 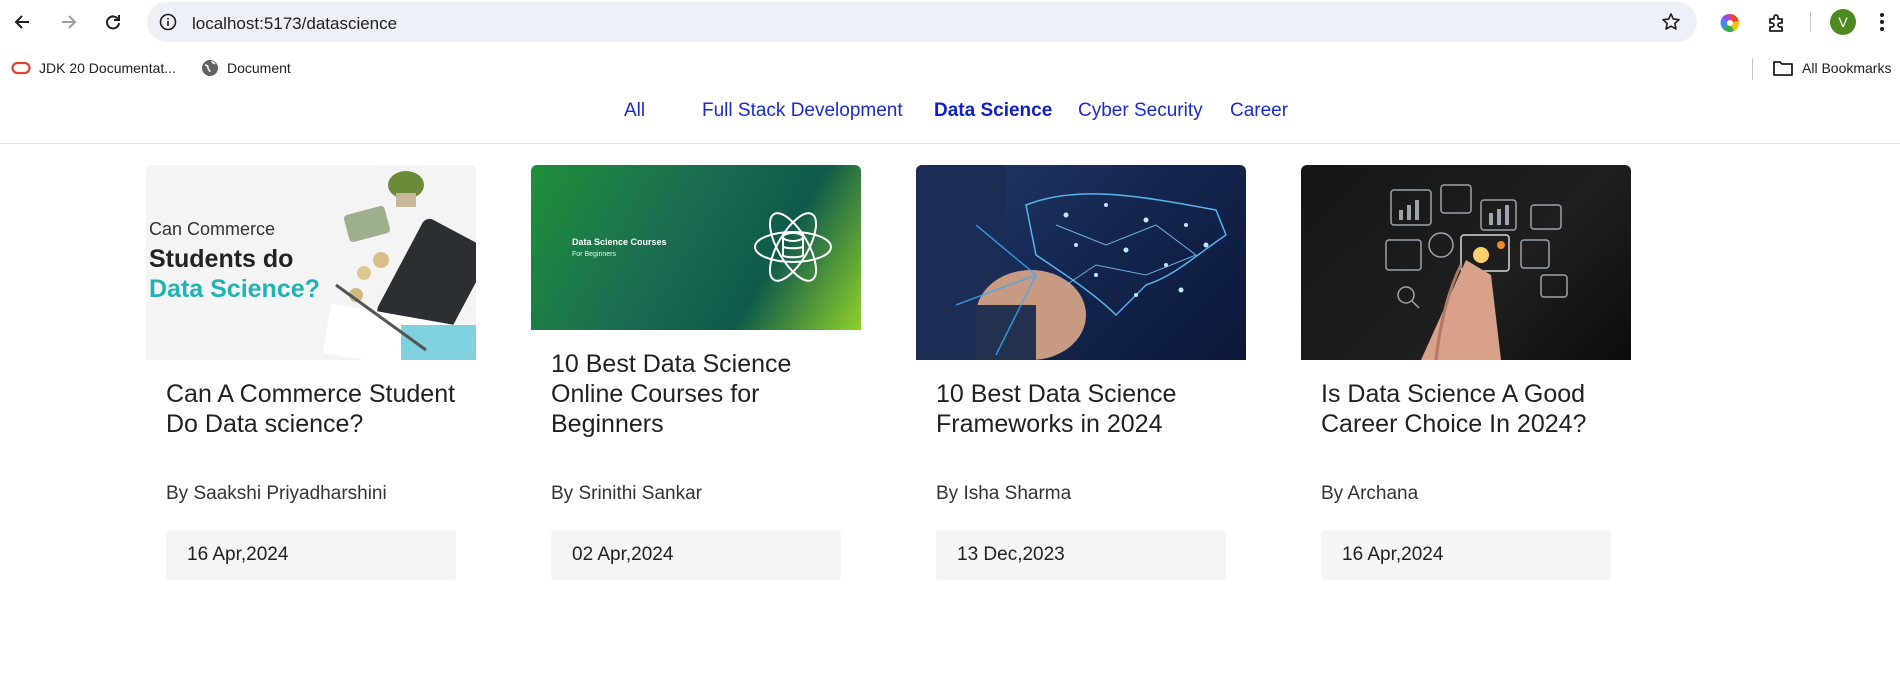 What do you see at coordinates (1847, 68) in the screenshot?
I see `all-bookmarks-label: All Bookmarks` at bounding box center [1847, 68].